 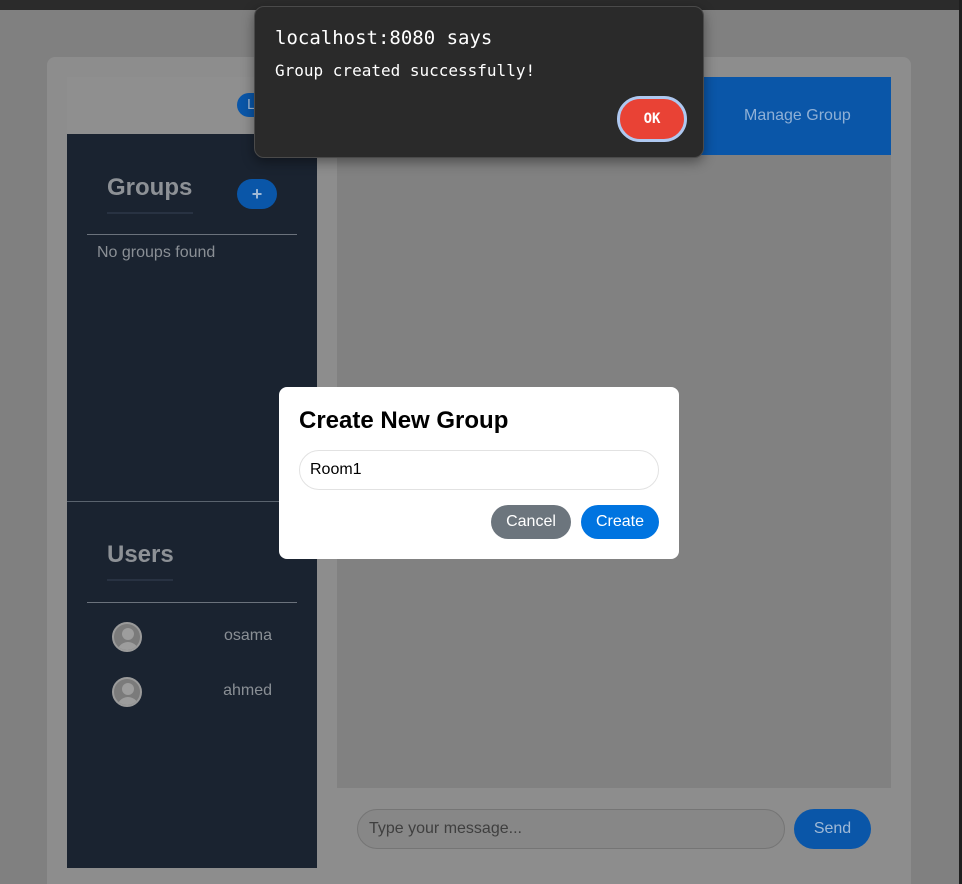 I want to click on manage-group-button: Manage Group, so click(x=797, y=116).